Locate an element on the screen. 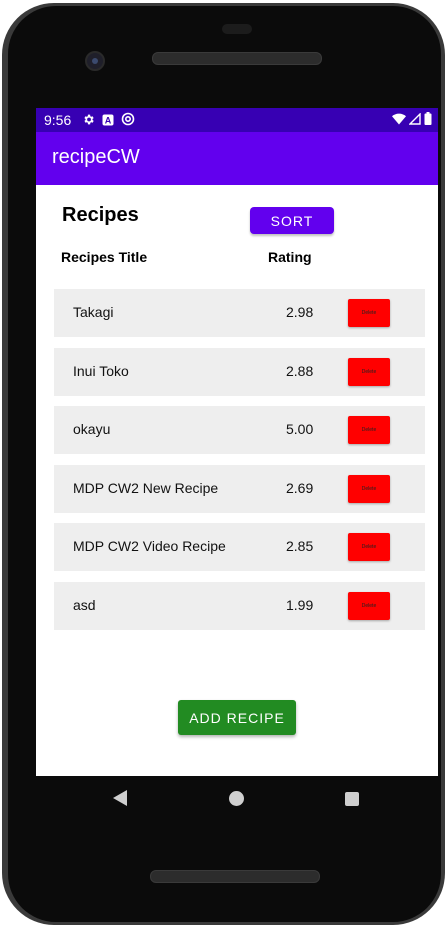 This screenshot has height=927, width=447. recipe-row: Takagi 2.98 Delete is located at coordinates (239, 313).